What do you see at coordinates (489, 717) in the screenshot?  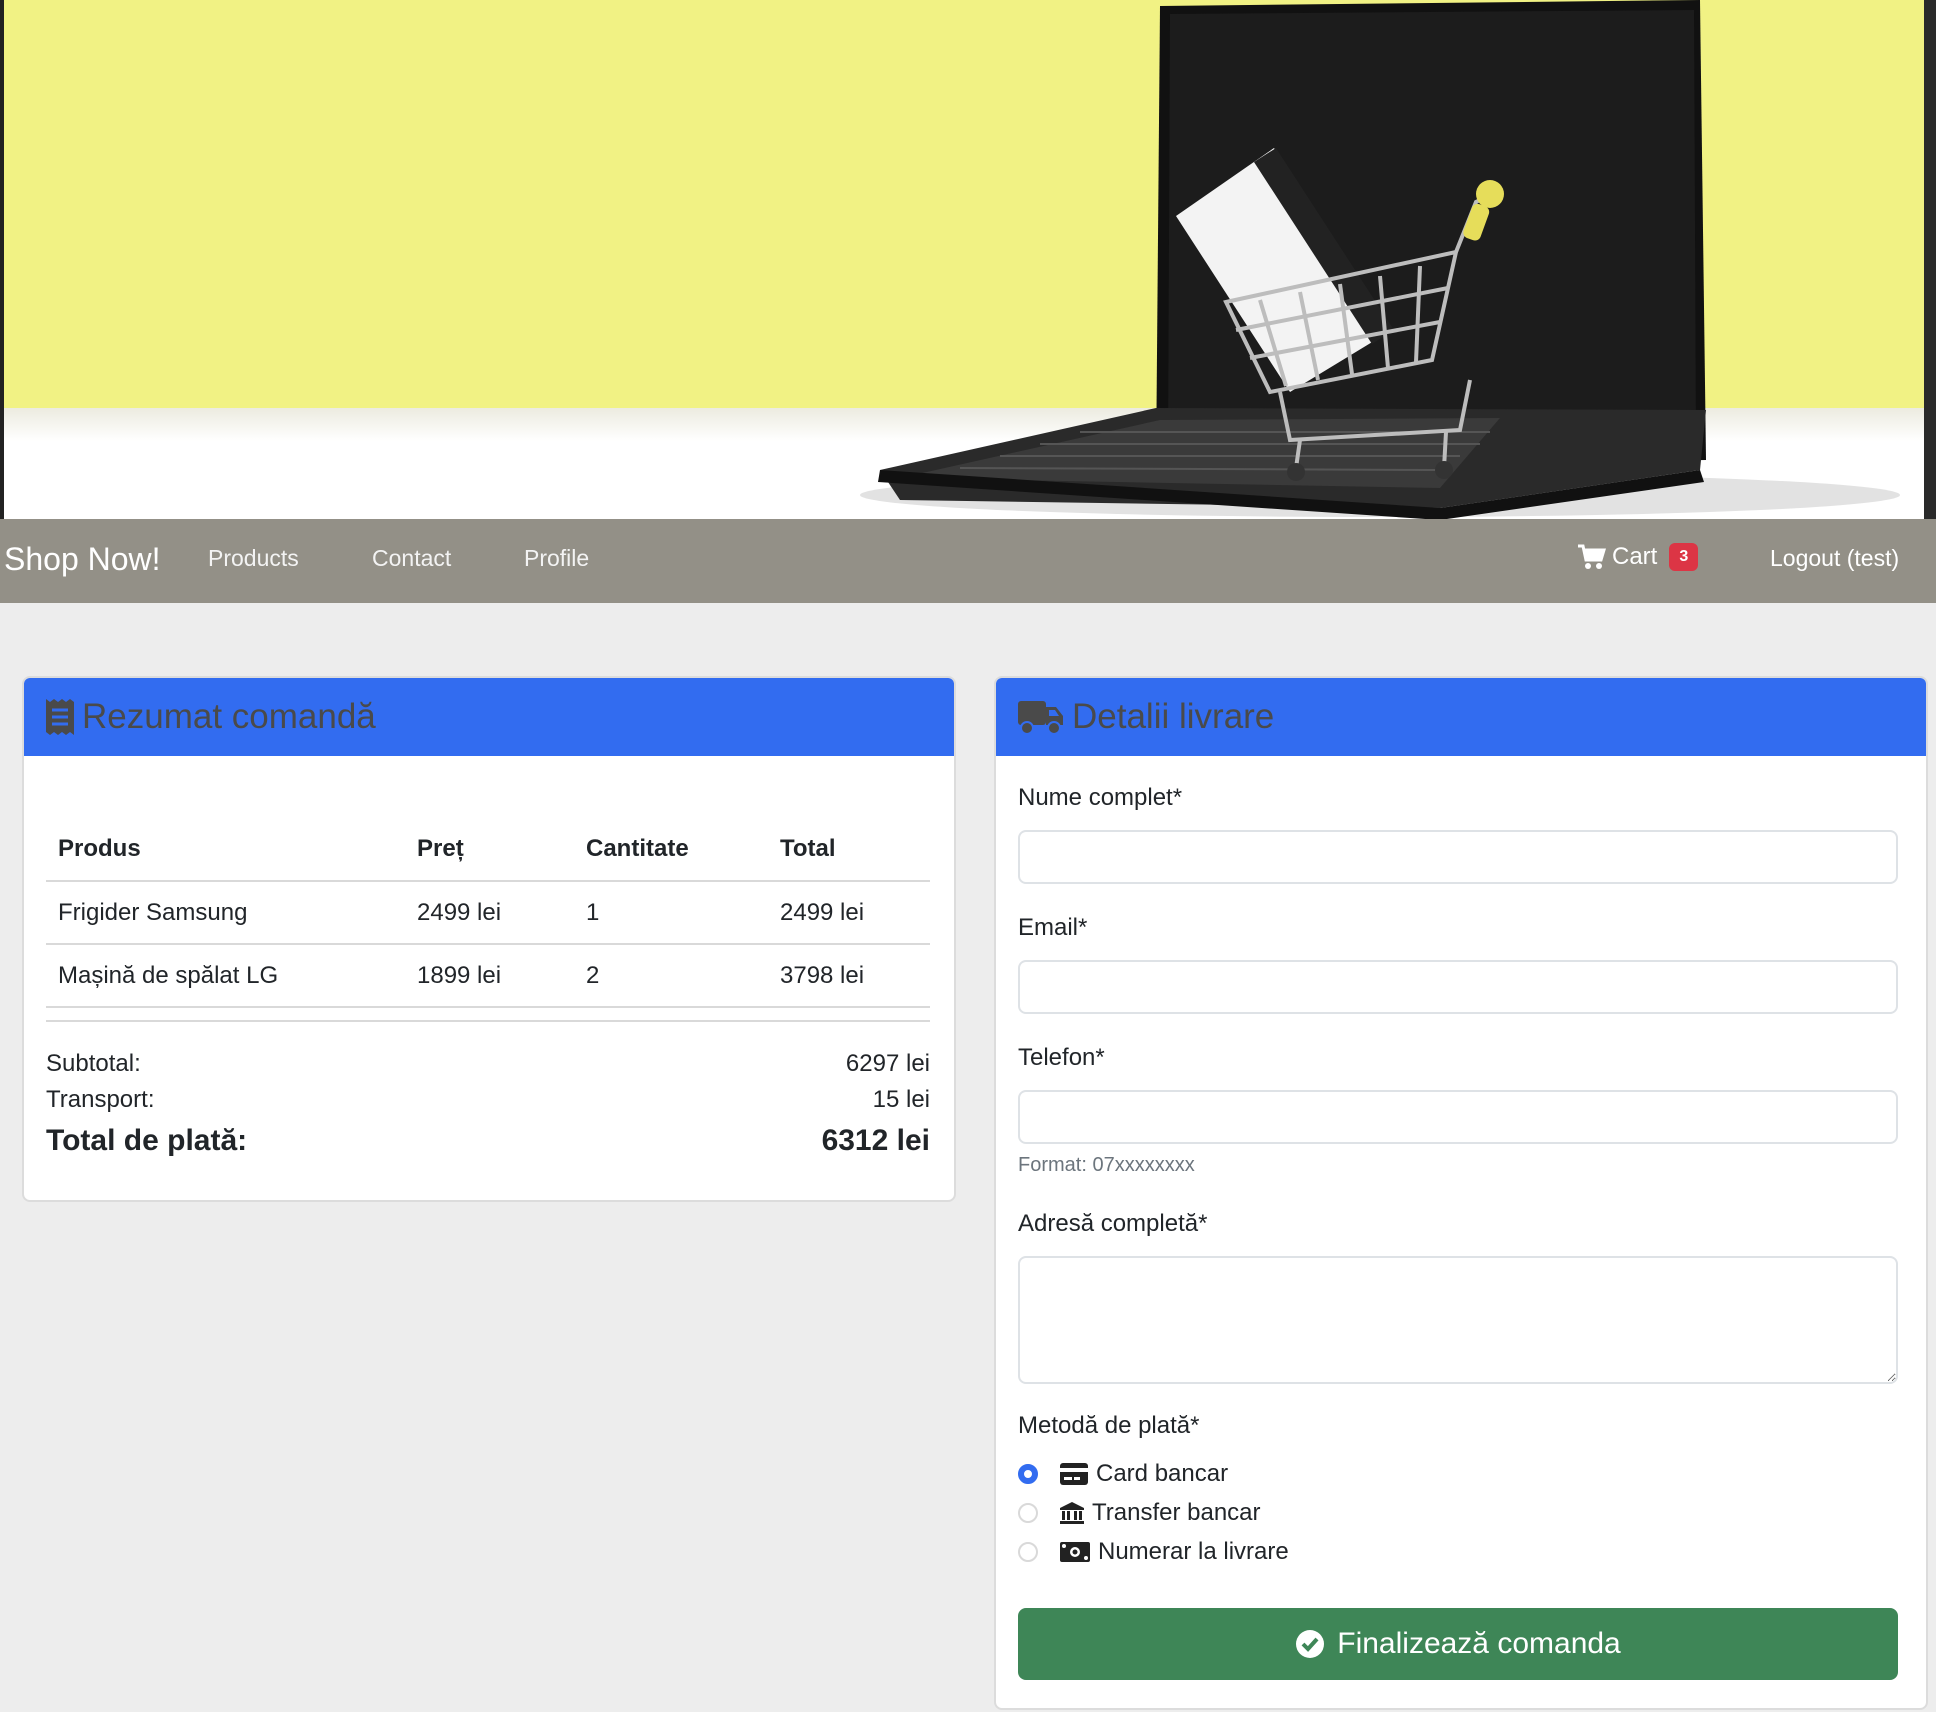 I see `order-summary-header: Rezumat comandă` at bounding box center [489, 717].